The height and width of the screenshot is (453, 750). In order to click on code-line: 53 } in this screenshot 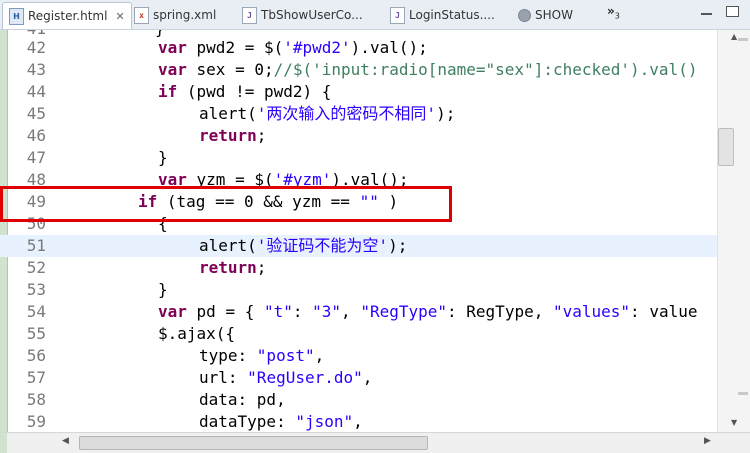, I will do `click(358, 290)`.